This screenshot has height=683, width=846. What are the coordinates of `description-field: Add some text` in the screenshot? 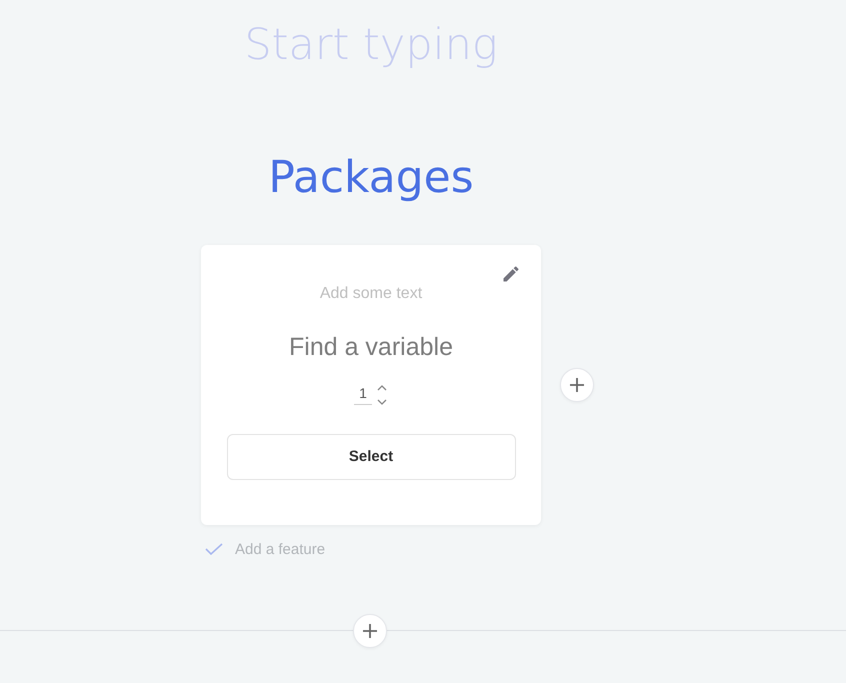 It's located at (371, 293).